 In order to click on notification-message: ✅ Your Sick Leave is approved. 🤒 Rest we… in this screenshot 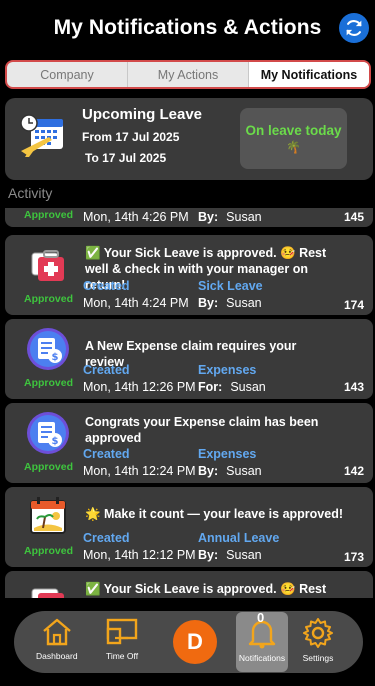, I will do `click(206, 589)`.